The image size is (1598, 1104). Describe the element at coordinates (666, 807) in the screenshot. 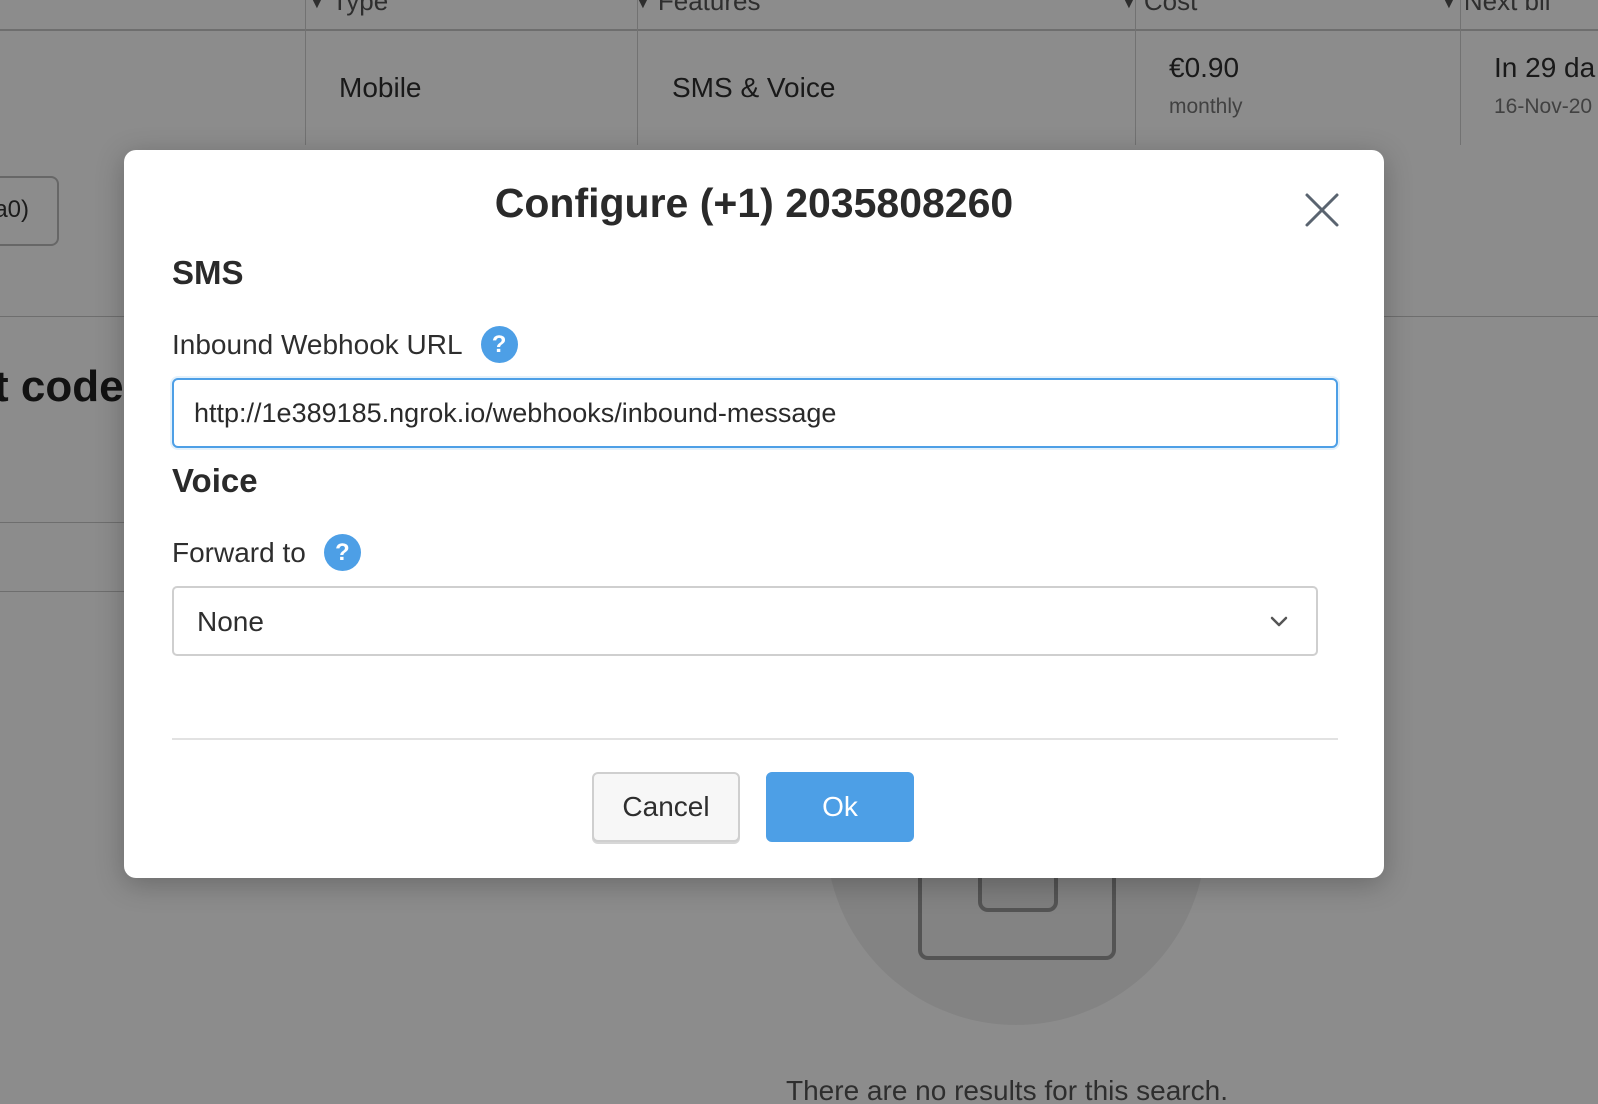

I see `cancel-button: Cancel` at that location.